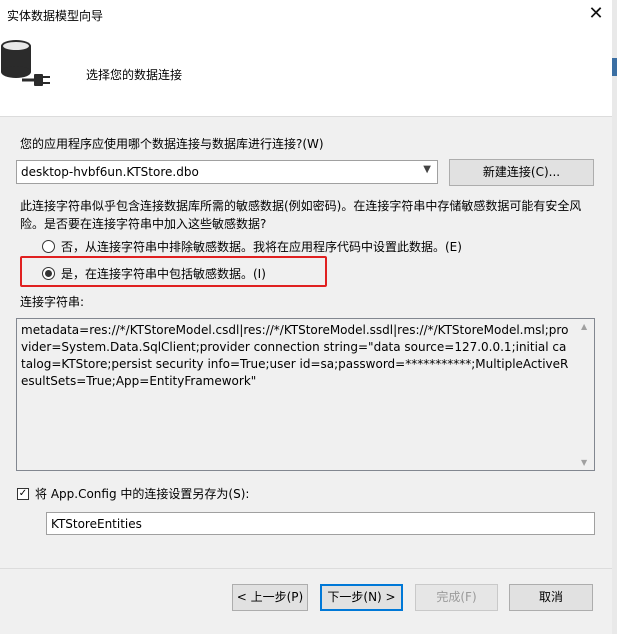 The width and height of the screenshot is (617, 634). I want to click on chevron-down-icon: ▼, so click(427, 169).